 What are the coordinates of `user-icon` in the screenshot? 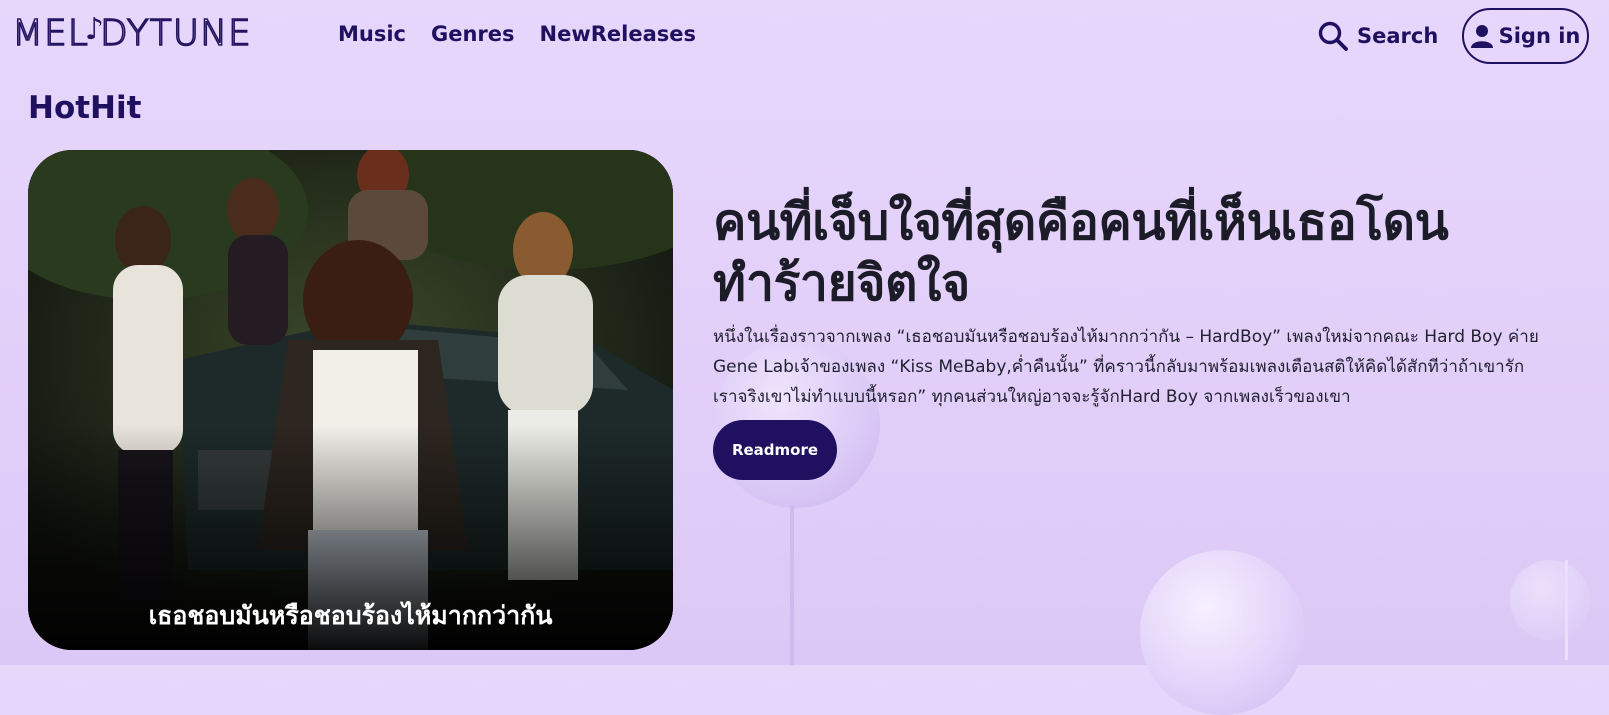 It's located at (1481, 36).